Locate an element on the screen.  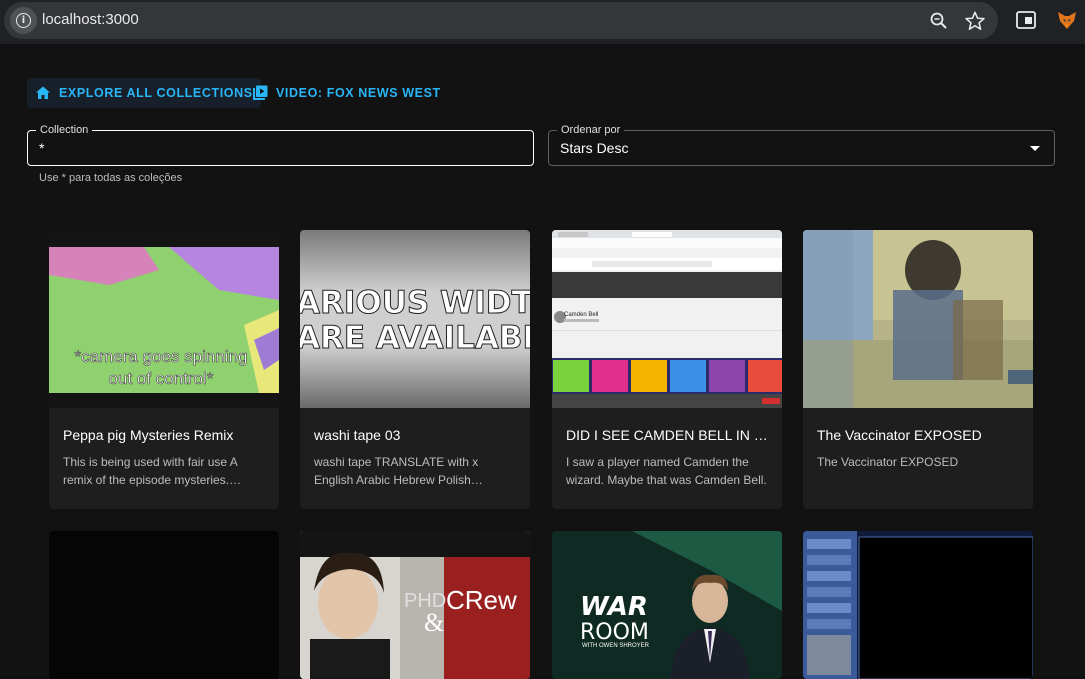
browser-toolbar: i localhost:3000 is located at coordinates (542, 22).